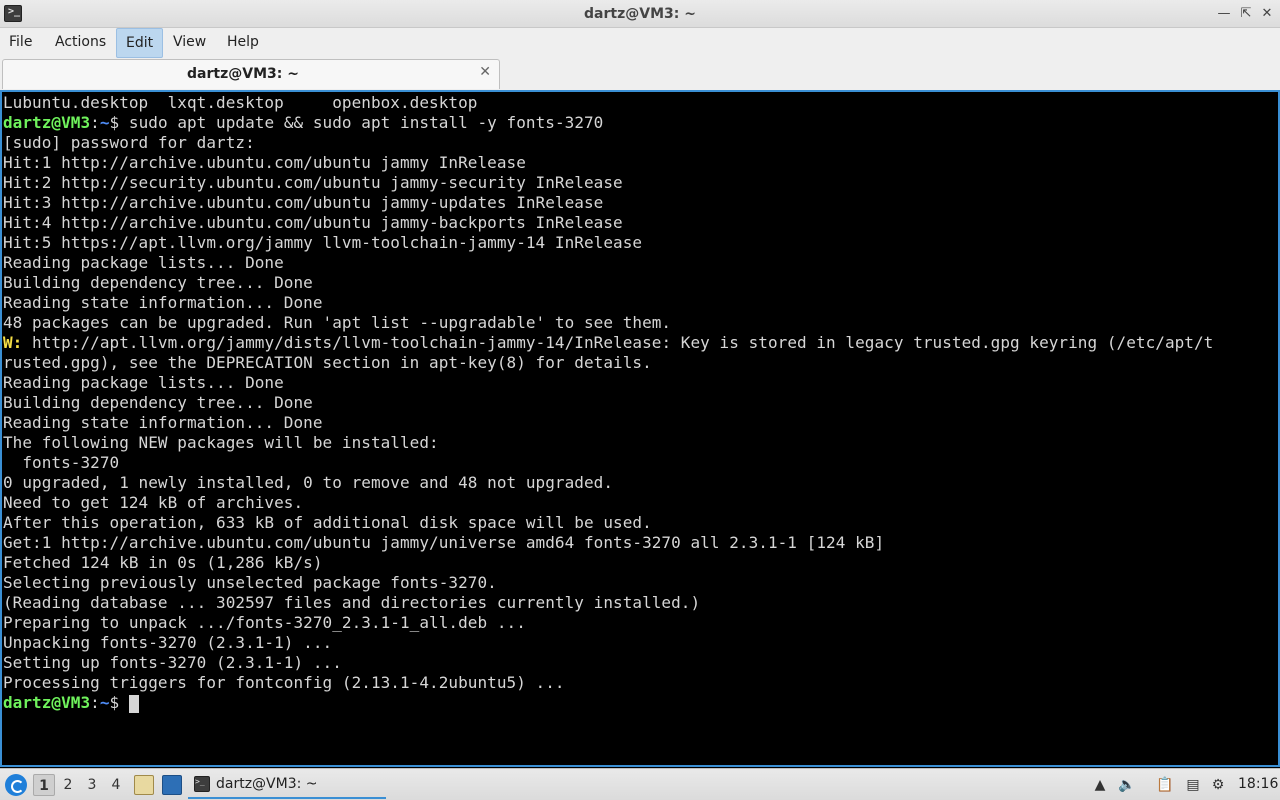 The width and height of the screenshot is (1280, 800). Describe the element at coordinates (189, 43) in the screenshot. I see `menu-view: View` at that location.